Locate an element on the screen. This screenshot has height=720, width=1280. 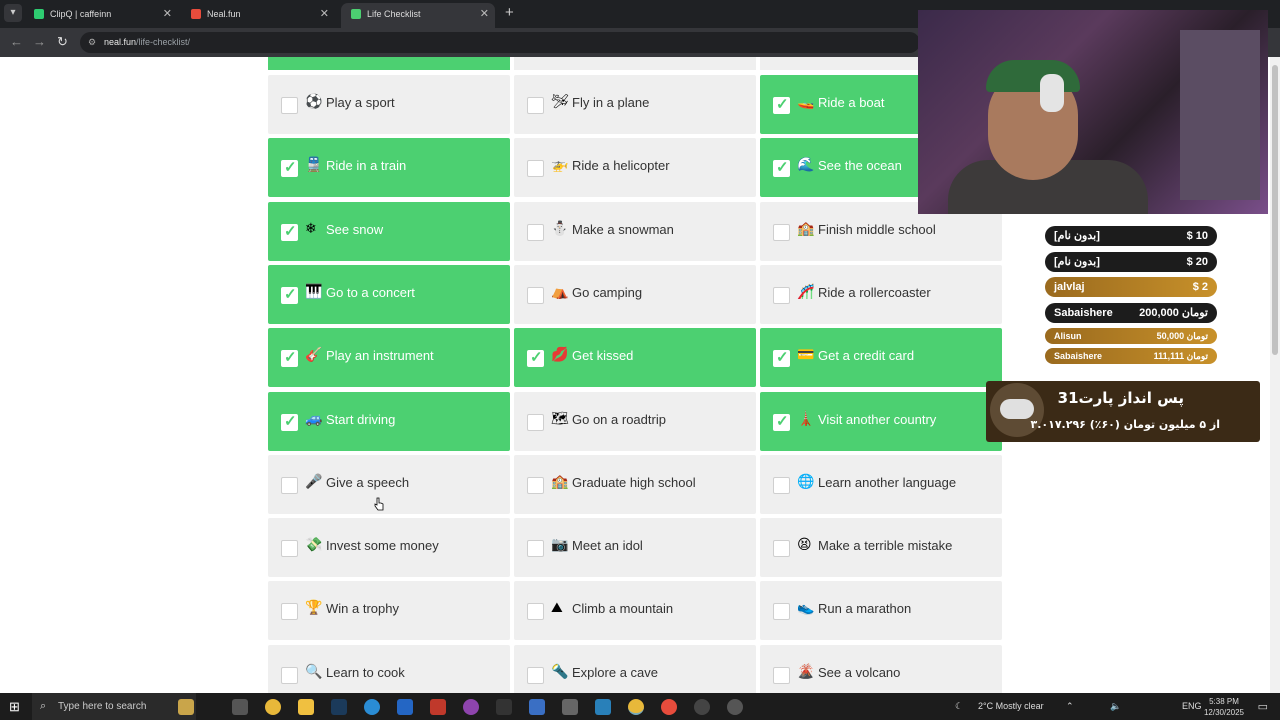
checklist-item: ⛰ Climb a mountain is located at coordinates (635, 610).